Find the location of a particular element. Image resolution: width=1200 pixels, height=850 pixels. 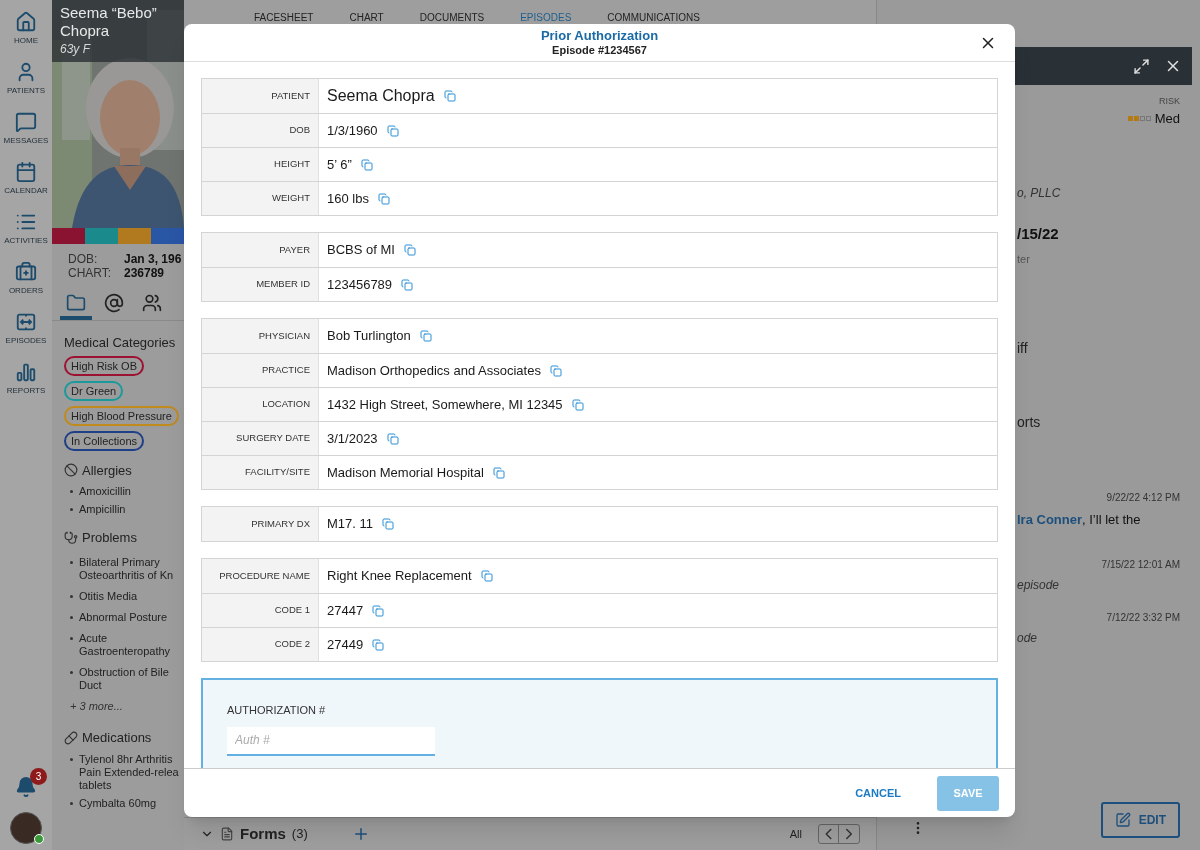

category-tag: High Blood Pressure is located at coordinates (121, 415).